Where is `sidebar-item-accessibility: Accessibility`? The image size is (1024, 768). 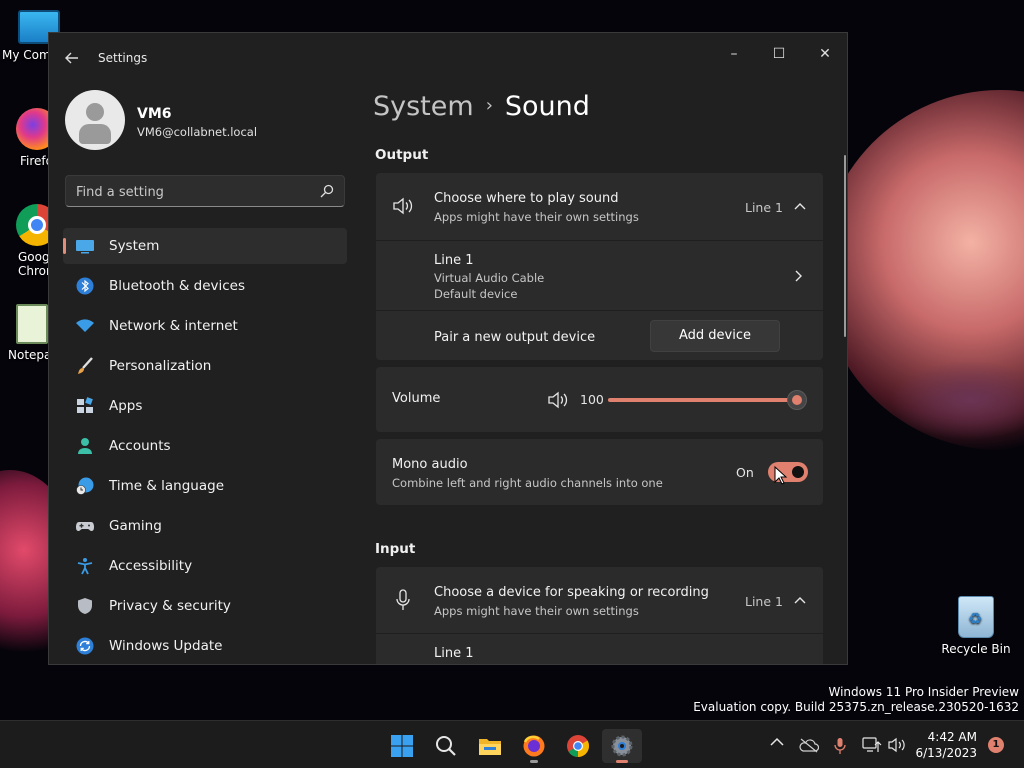 sidebar-item-accessibility: Accessibility is located at coordinates (205, 566).